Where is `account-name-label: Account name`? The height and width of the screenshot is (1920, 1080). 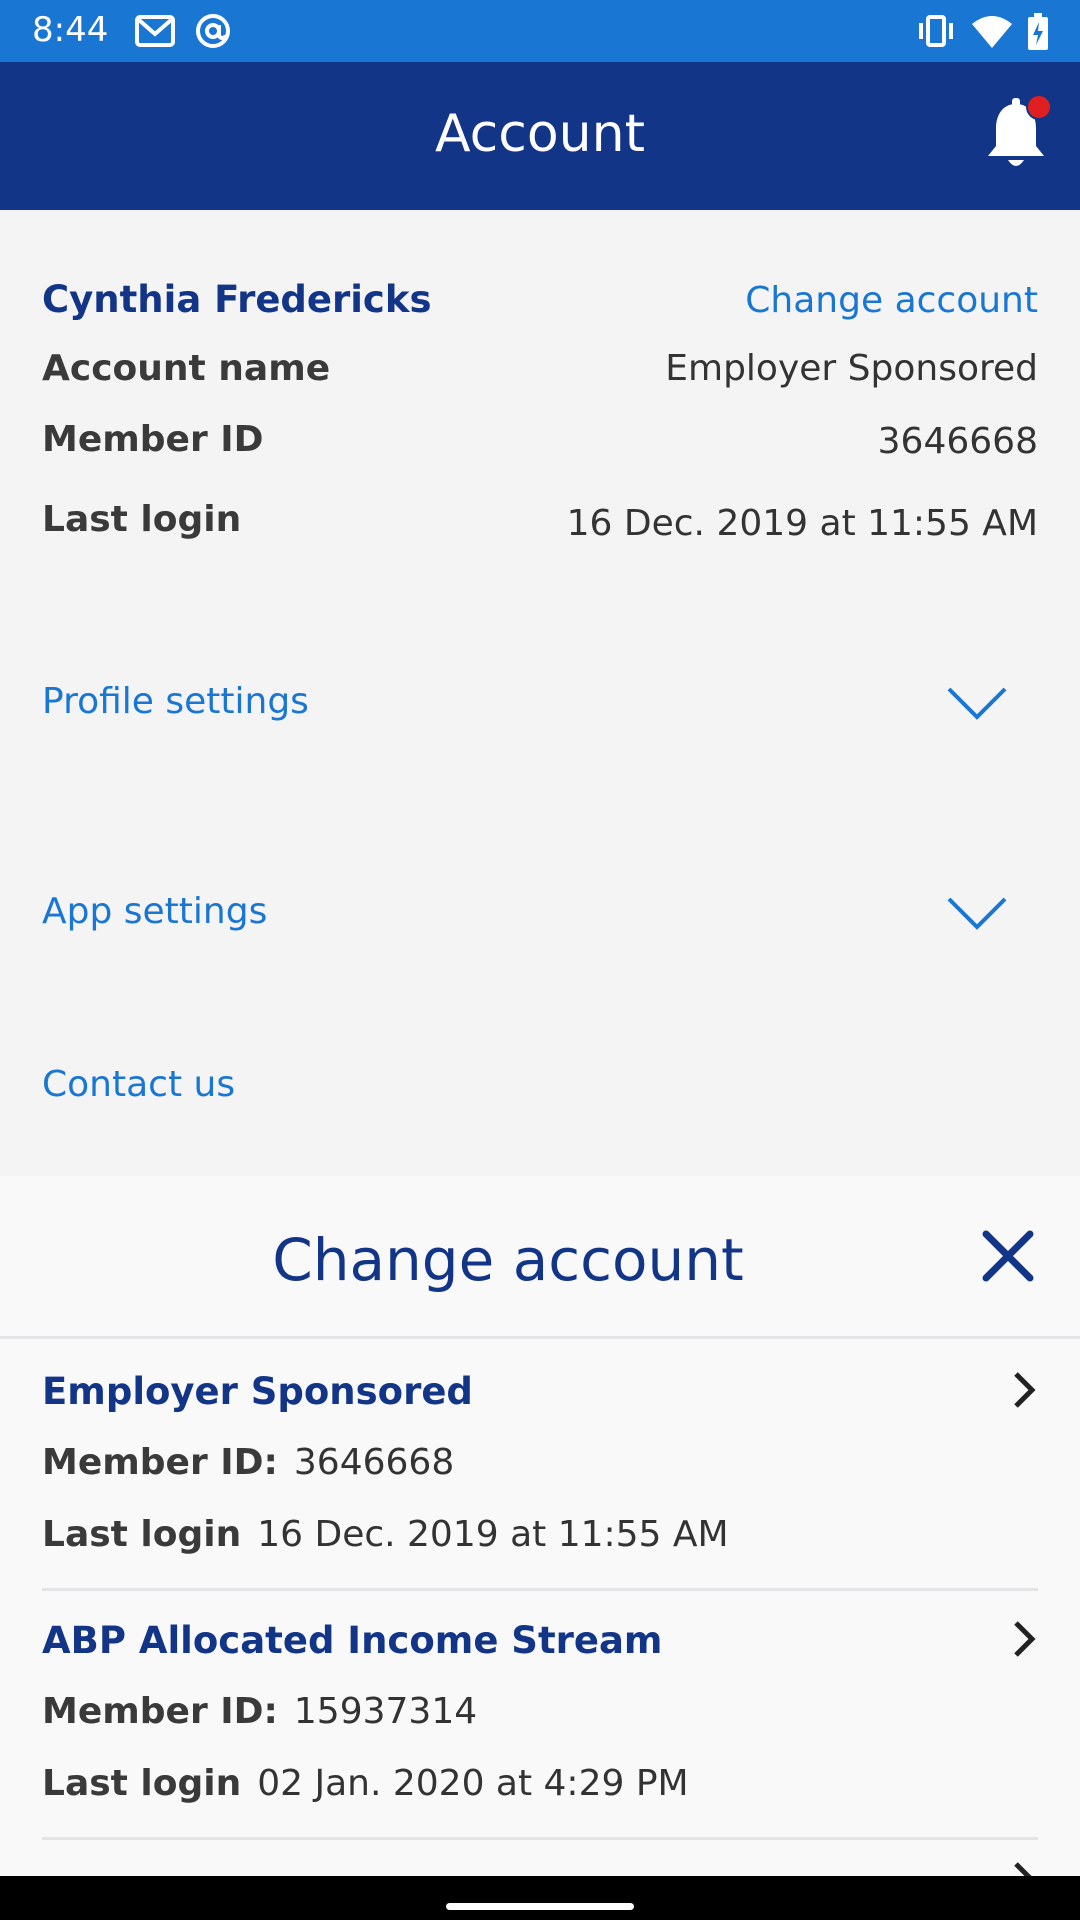
account-name-label: Account name is located at coordinates (186, 368).